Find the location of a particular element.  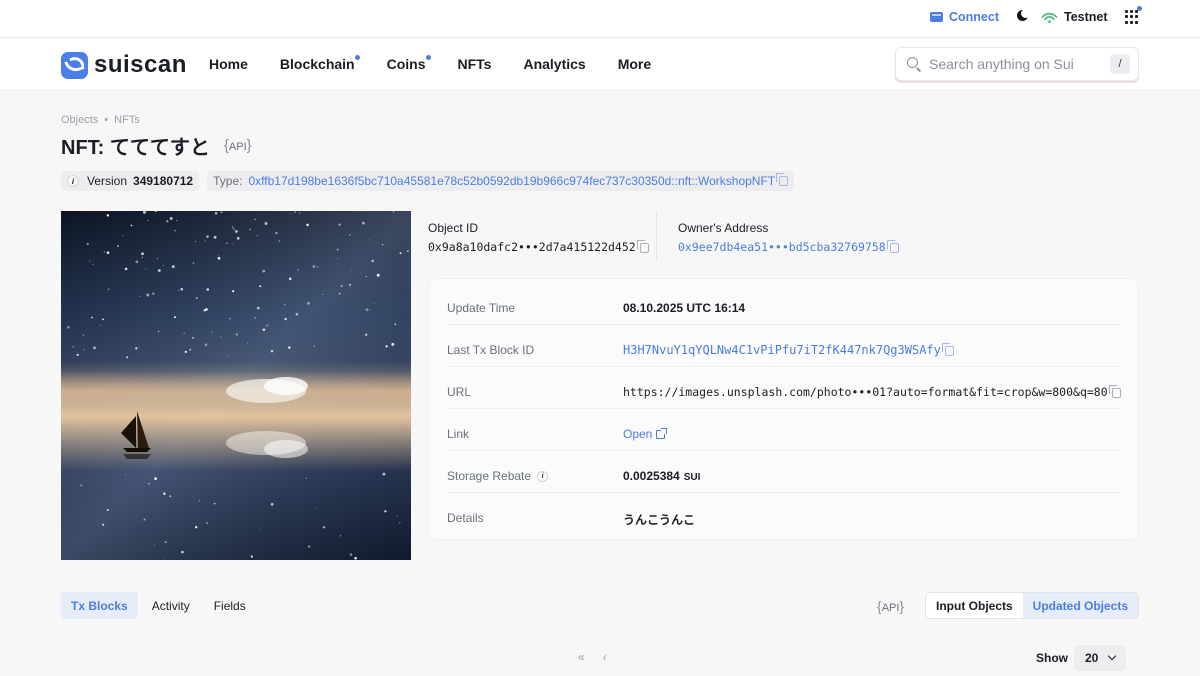

detail-key: Last Tx Block ID is located at coordinates (491, 350).